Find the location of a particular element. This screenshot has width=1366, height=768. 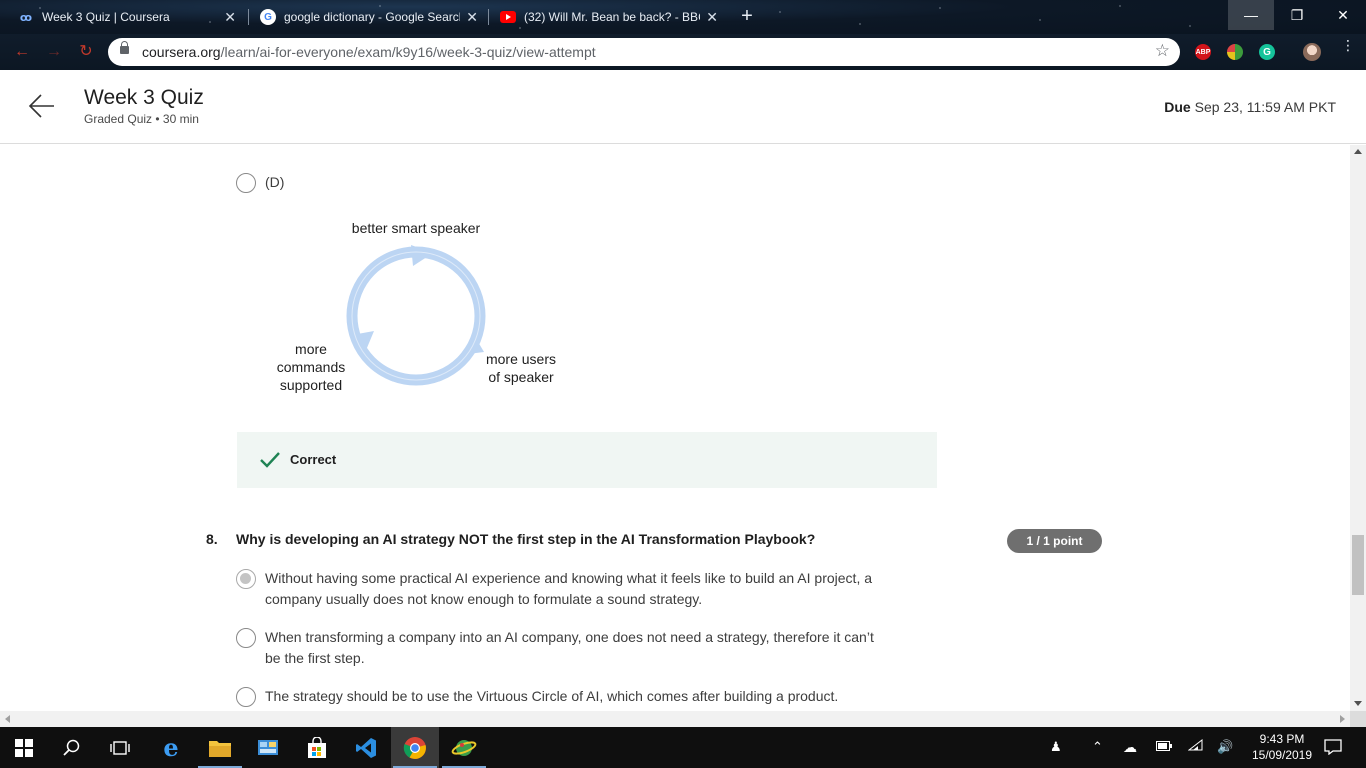

lock-icon is located at coordinates (124, 47).